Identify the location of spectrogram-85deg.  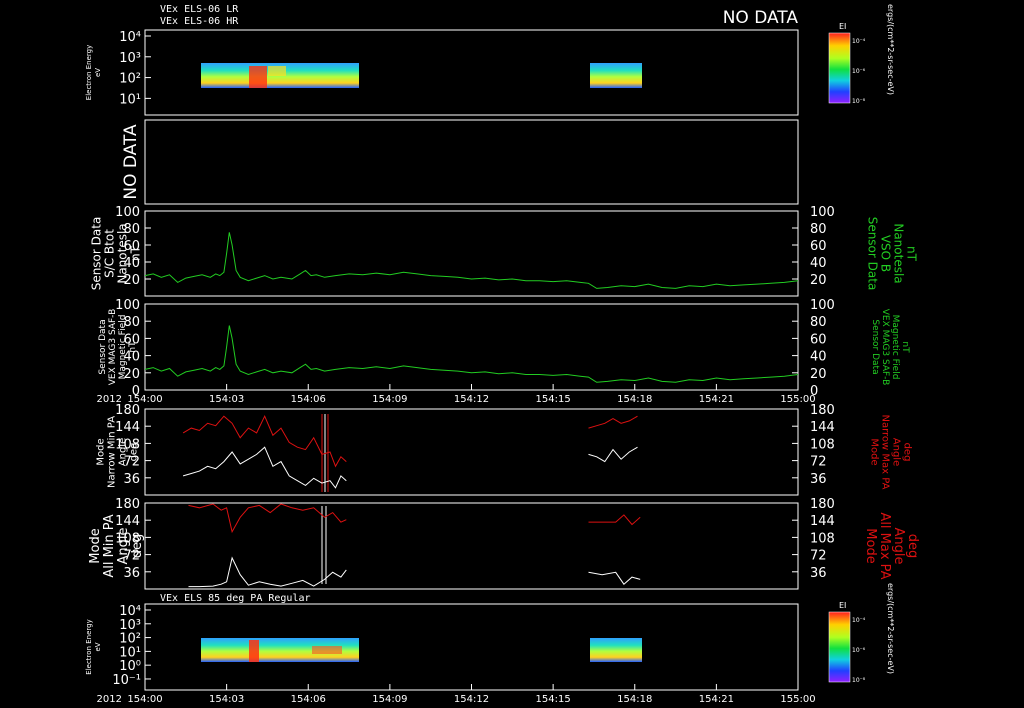
(421, 650).